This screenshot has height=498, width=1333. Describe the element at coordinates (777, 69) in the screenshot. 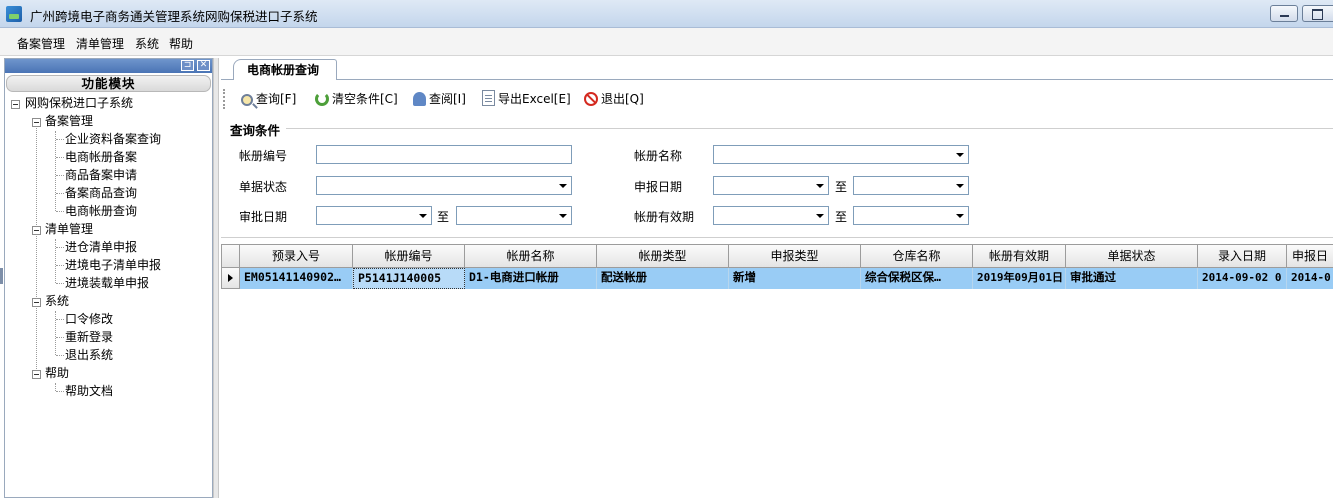

I see `tab-strip: 电商帐册查询` at that location.